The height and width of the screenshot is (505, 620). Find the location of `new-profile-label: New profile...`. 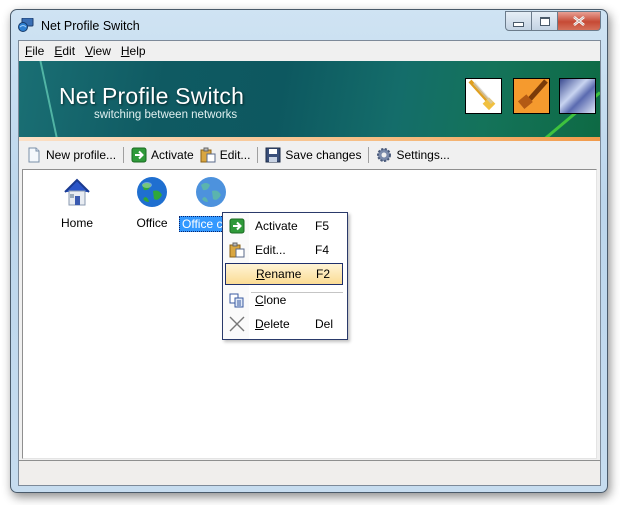

new-profile-label: New profile... is located at coordinates (81, 155).